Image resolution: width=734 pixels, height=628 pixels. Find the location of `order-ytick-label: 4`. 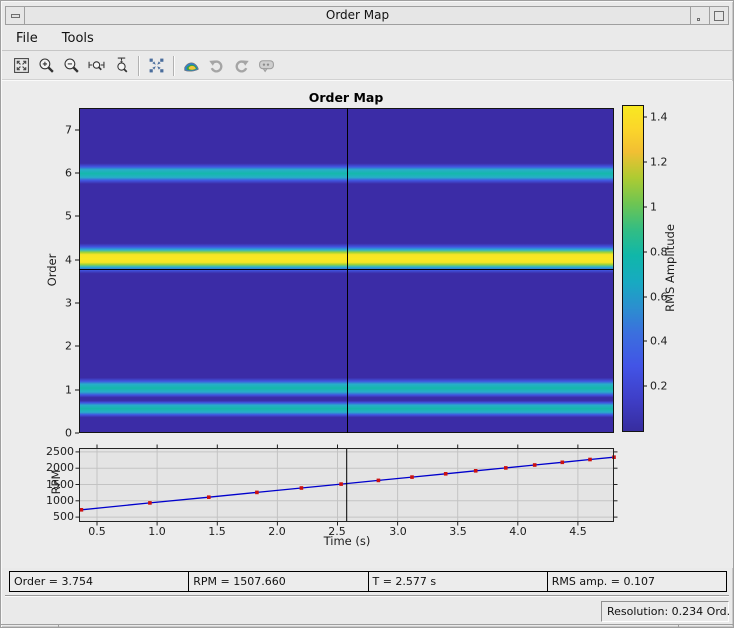

order-ytick-label: 4 is located at coordinates (68, 260).